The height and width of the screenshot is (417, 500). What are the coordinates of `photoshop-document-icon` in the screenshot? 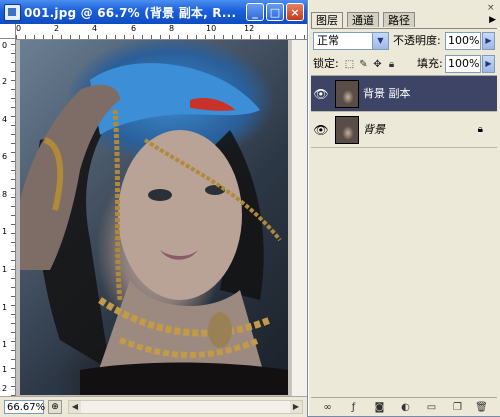 It's located at (12, 12).